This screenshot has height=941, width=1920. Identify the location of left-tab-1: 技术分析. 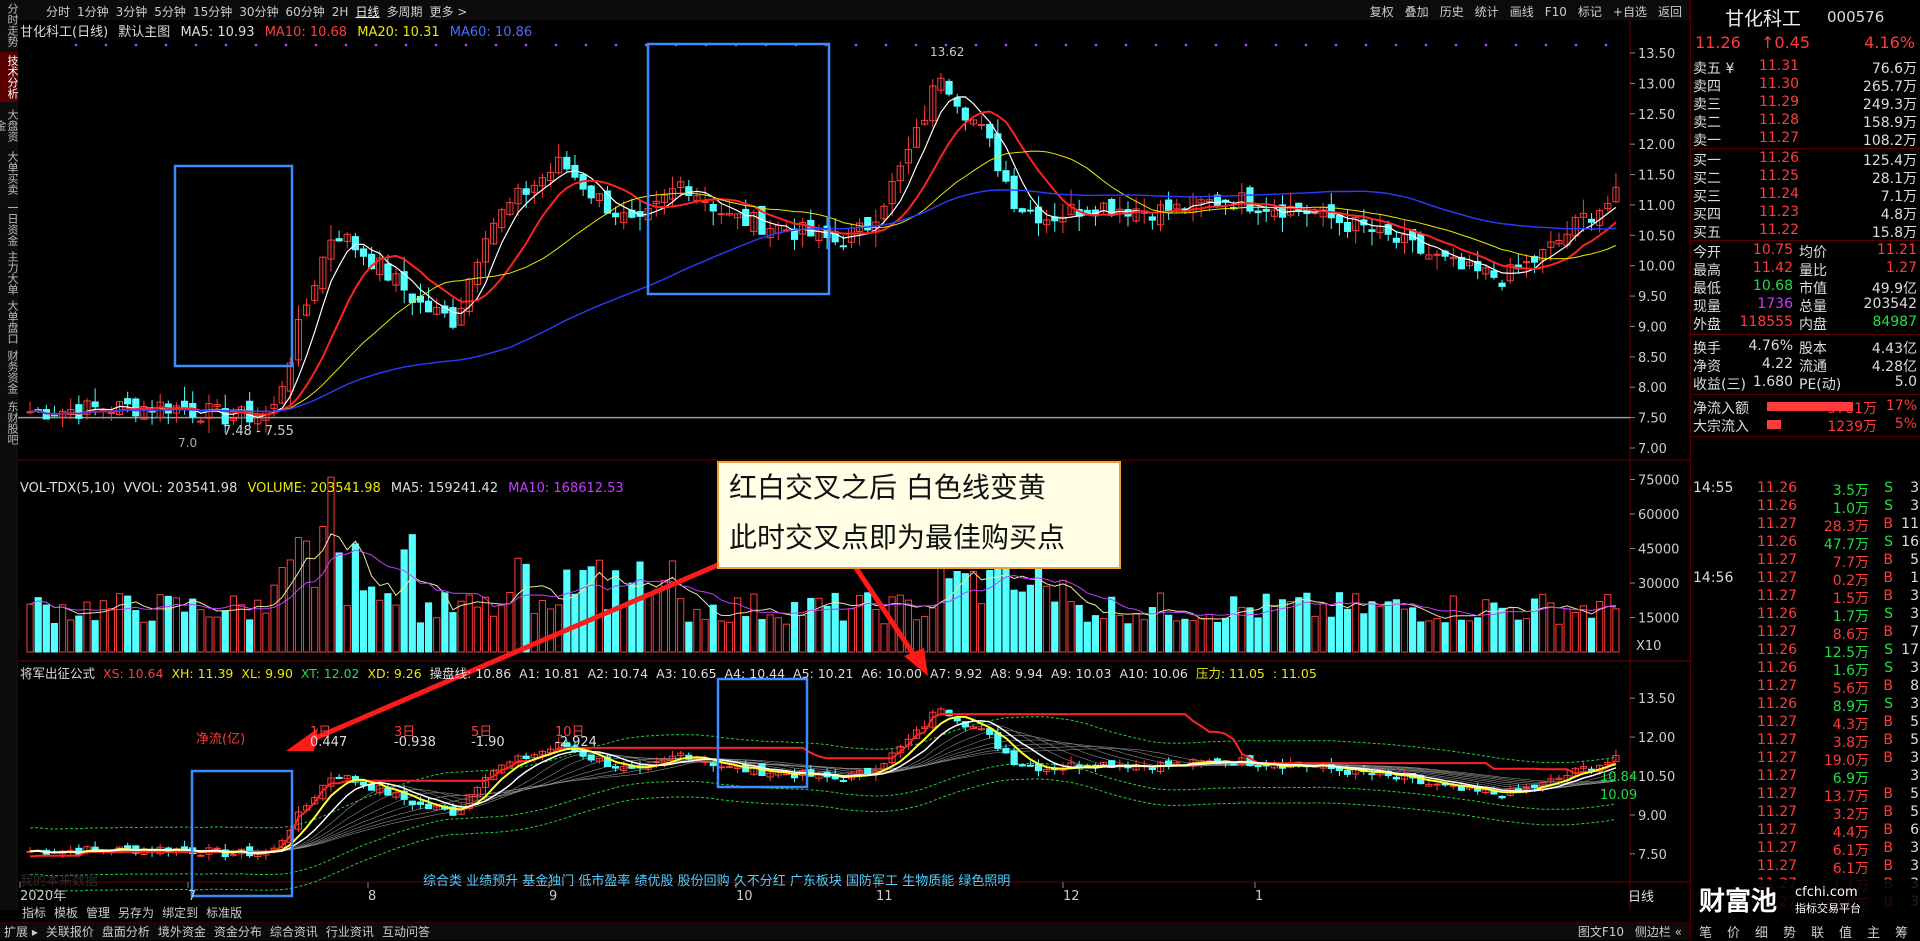
(9, 77).